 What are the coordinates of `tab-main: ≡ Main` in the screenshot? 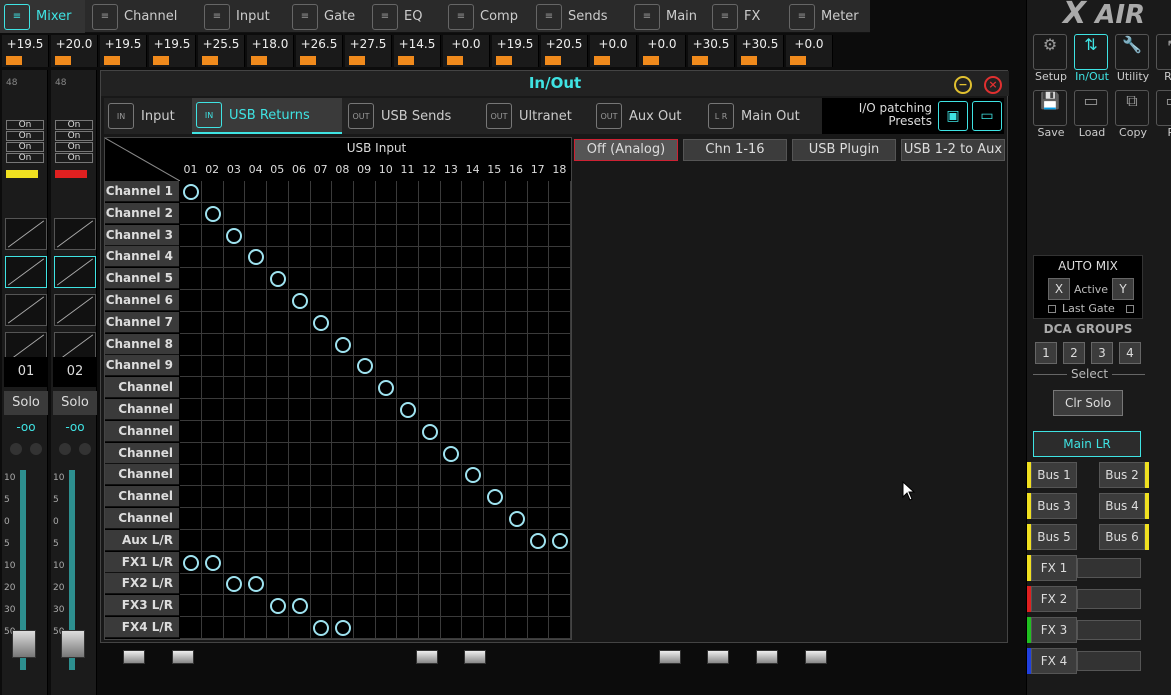 It's located at (665, 16).